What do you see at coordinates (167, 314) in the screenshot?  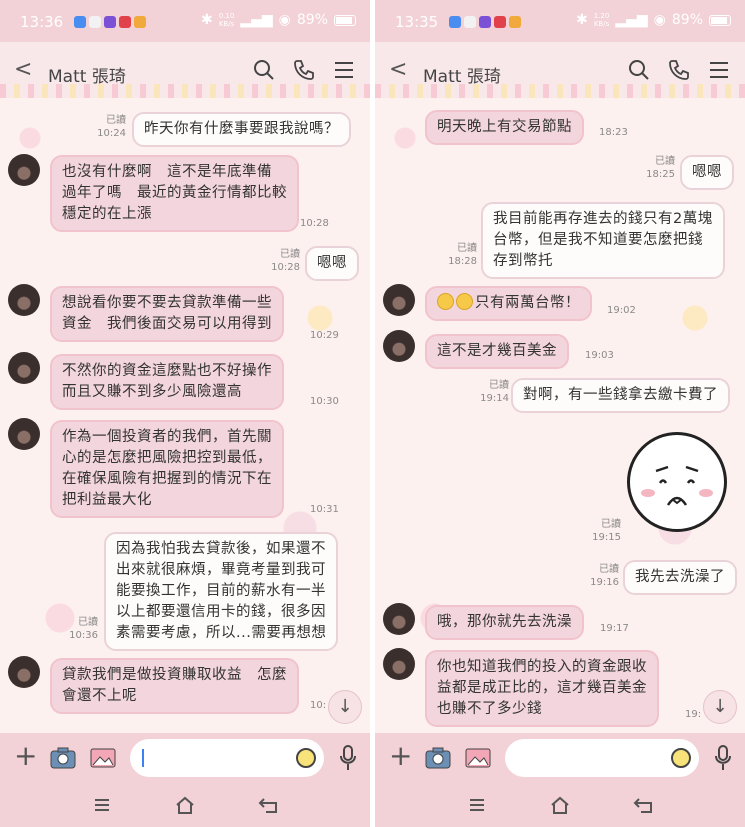 I see `message-bubble-in: 想說看你要不要去貸款準備一些 資金 我們後面交易可以用得到` at bounding box center [167, 314].